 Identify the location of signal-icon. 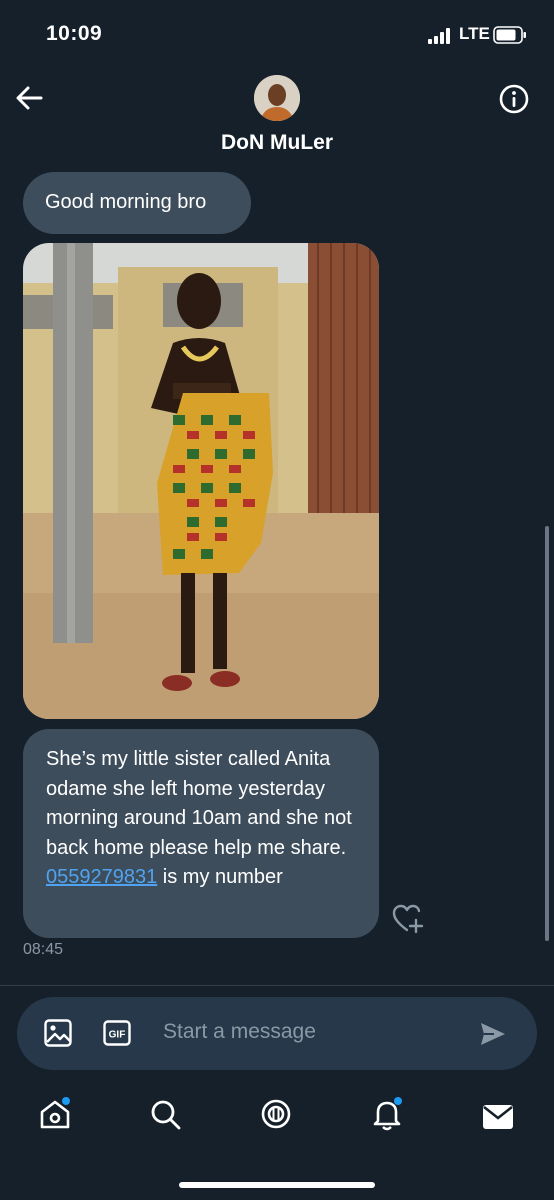
(439, 36).